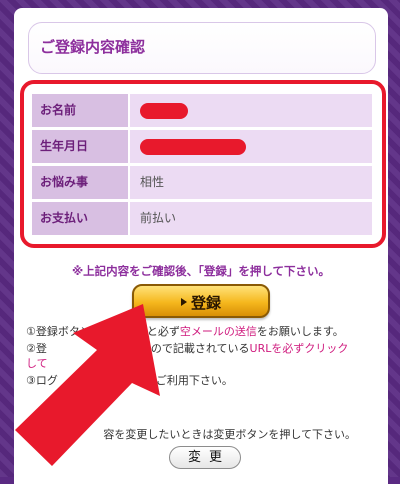  What do you see at coordinates (129, 381) in the screenshot?
I see `instruction-line-4: ③ログ スをご利用下さい。` at bounding box center [129, 381].